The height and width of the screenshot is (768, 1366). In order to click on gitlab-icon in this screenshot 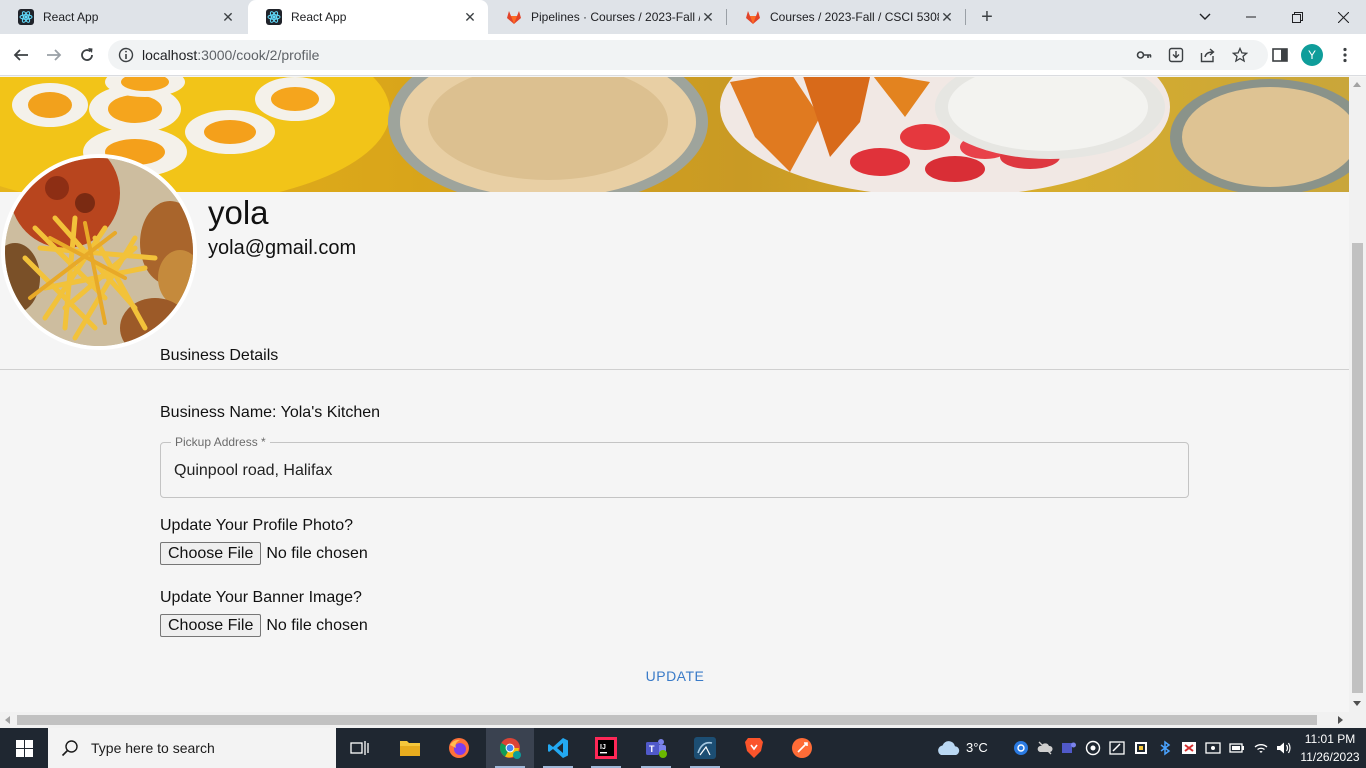, I will do `click(514, 17)`.